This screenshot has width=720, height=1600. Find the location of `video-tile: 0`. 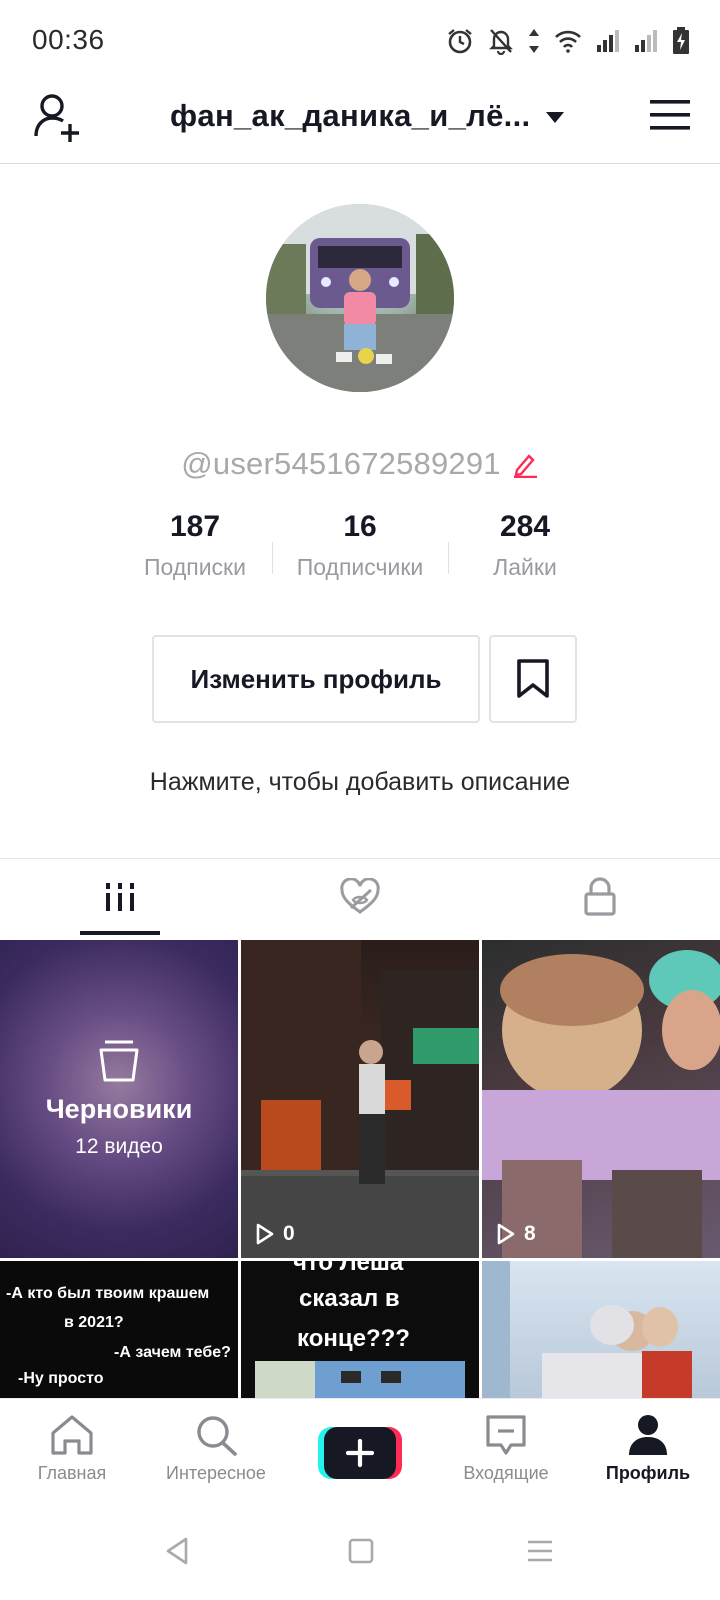

video-tile: 0 is located at coordinates (360, 1099).